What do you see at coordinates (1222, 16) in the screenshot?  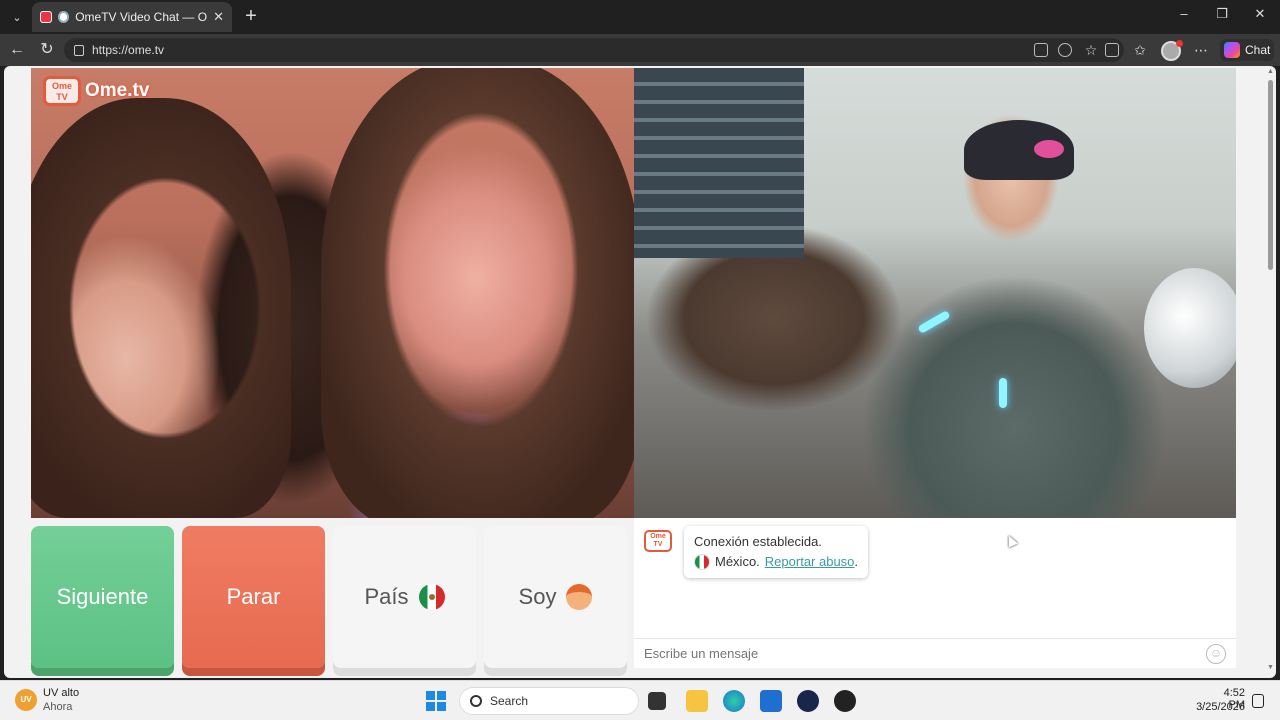 I see `maximize-icon: ❐` at bounding box center [1222, 16].